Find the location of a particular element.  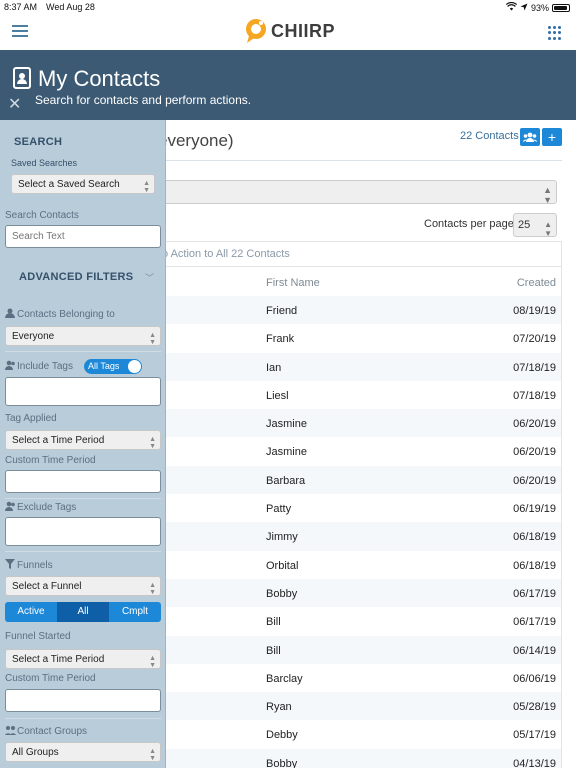

created-cell: 04/13/19 is located at coordinates (534, 762).